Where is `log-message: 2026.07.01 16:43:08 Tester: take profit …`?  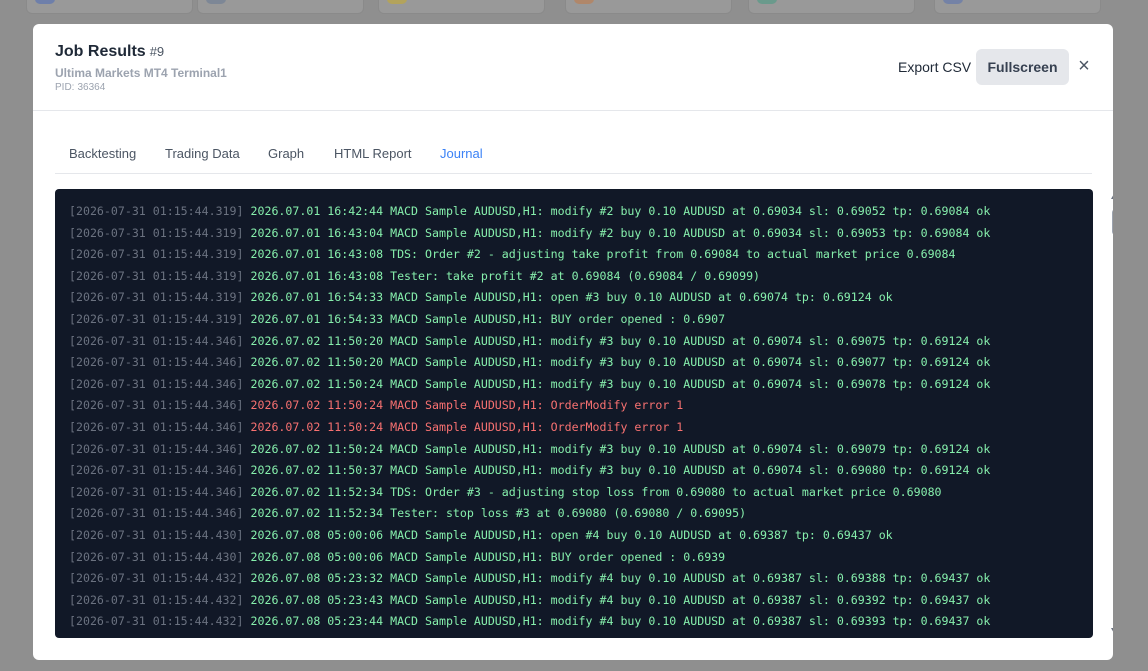
log-message: 2026.07.01 16:43:08 Tester: take profit … is located at coordinates (505, 275).